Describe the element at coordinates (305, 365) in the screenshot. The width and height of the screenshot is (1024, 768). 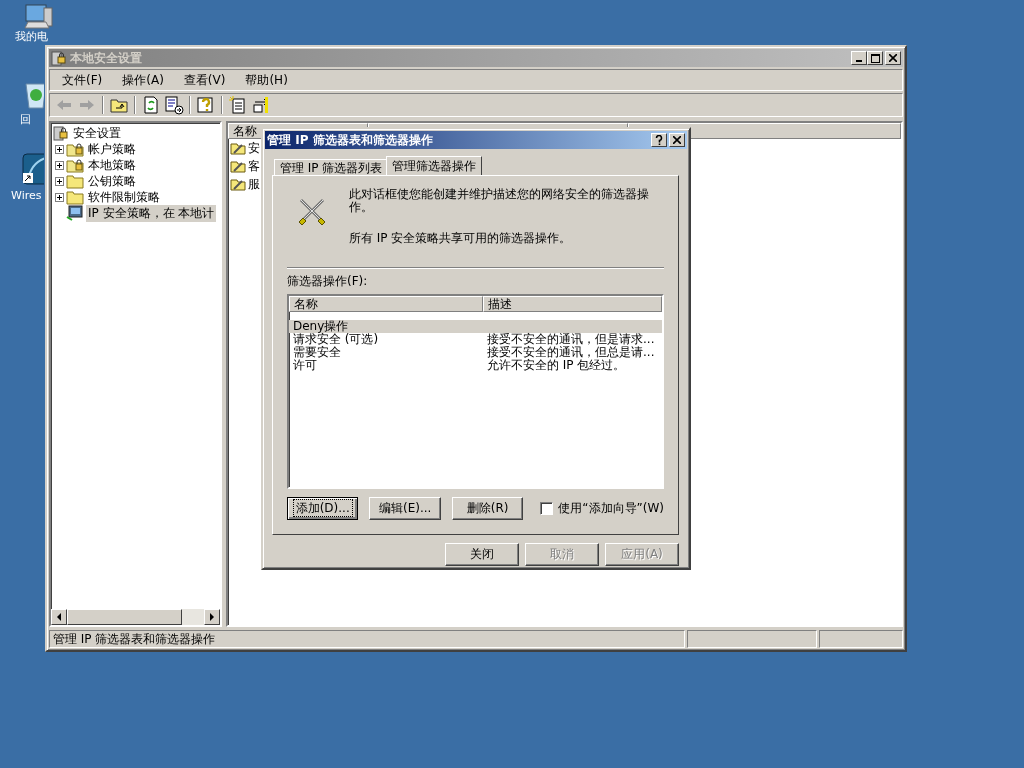
I see `table-cell-text: 许可` at that location.